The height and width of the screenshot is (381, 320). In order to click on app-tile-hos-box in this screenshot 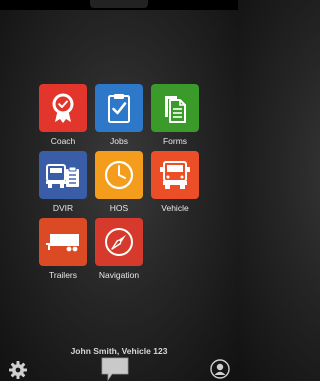, I will do `click(119, 175)`.